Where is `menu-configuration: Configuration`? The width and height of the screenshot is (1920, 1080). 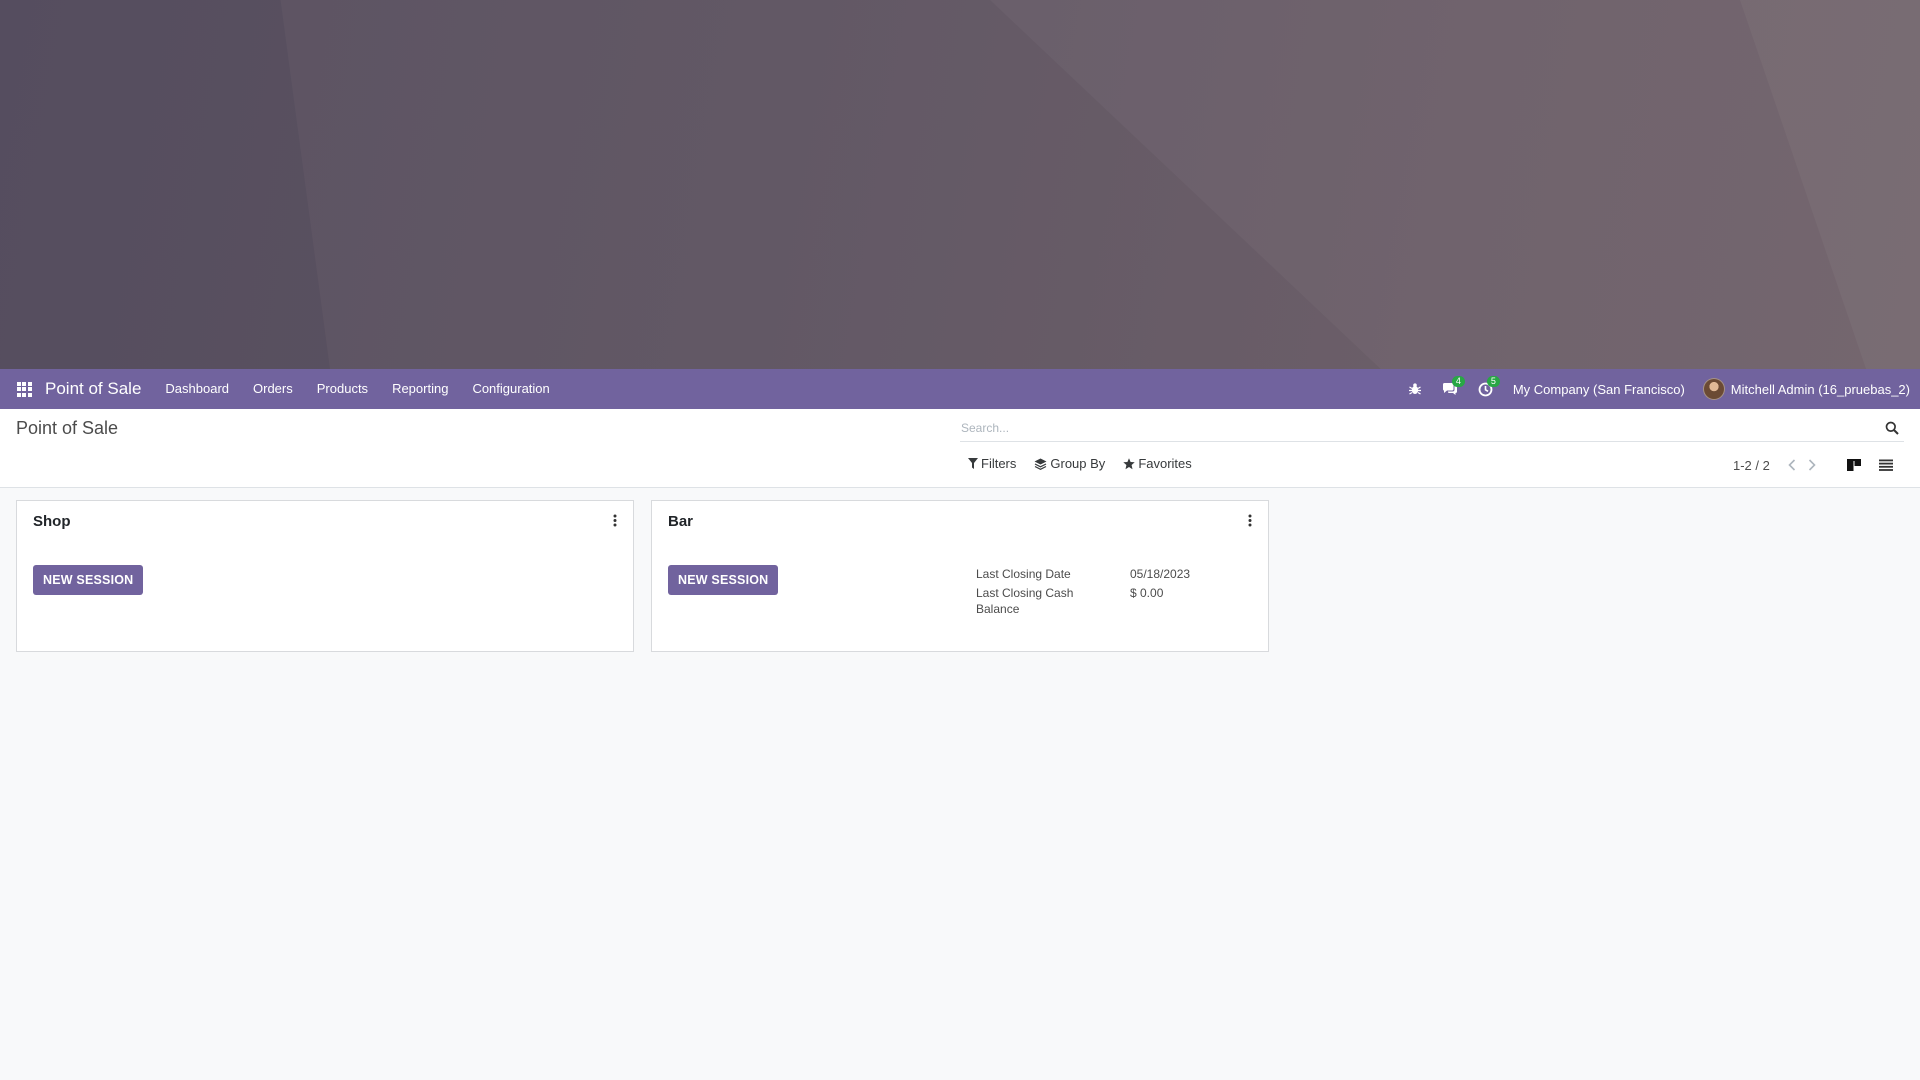
menu-configuration: Configuration is located at coordinates (510, 389).